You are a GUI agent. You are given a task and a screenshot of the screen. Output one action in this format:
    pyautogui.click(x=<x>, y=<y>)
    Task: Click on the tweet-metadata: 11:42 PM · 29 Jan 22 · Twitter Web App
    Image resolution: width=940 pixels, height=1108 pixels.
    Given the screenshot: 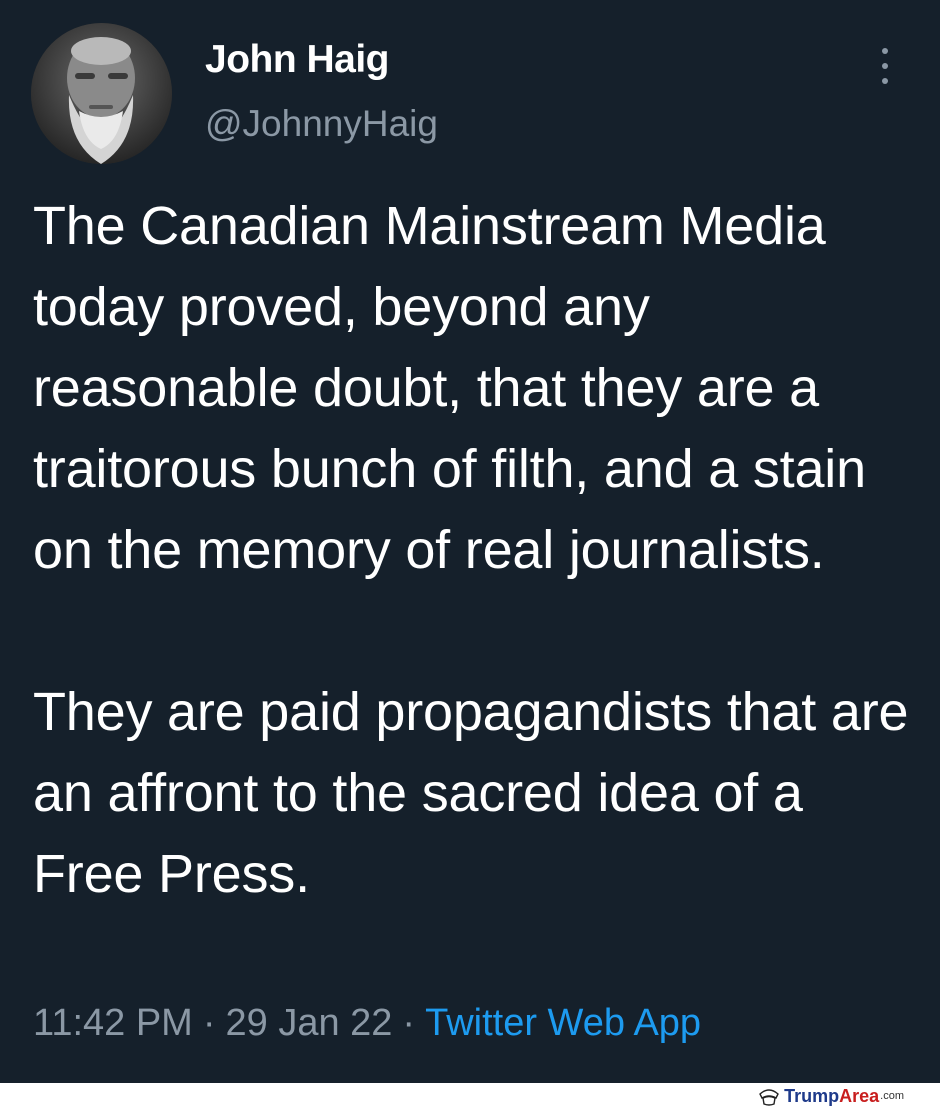 What is the action you would take?
    pyautogui.click(x=367, y=1023)
    